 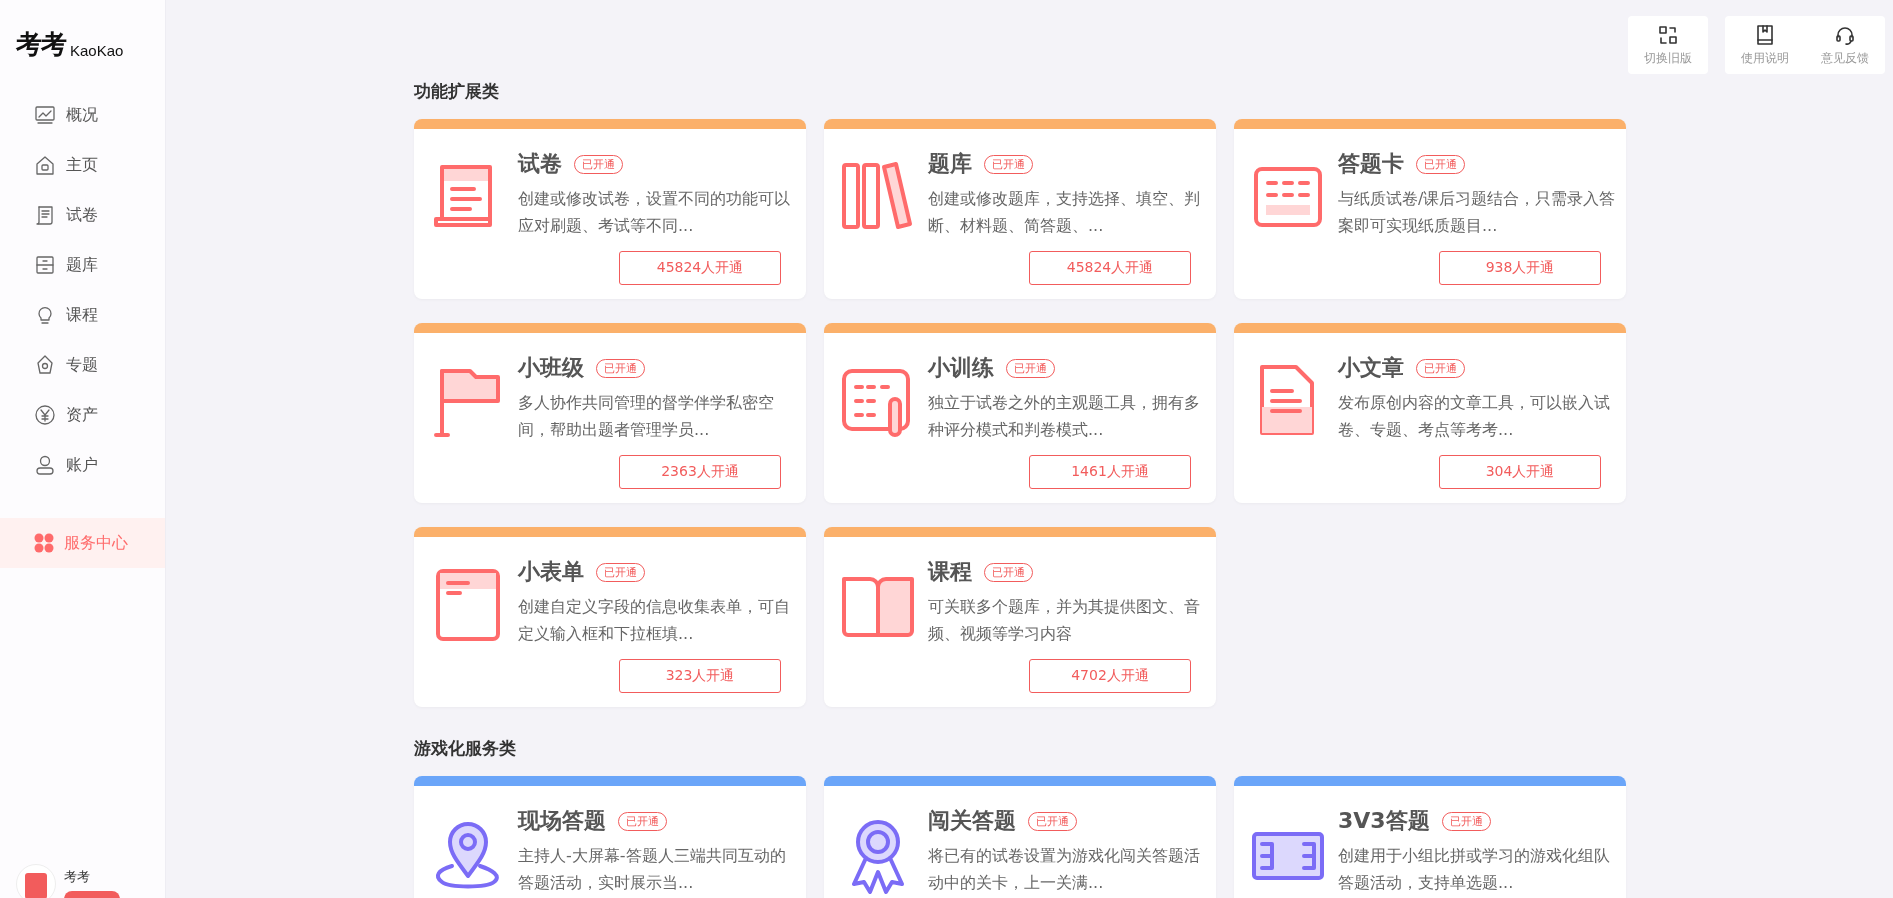 What do you see at coordinates (1520, 472) in the screenshot?
I see `subscriber-count-button: 304人开通` at bounding box center [1520, 472].